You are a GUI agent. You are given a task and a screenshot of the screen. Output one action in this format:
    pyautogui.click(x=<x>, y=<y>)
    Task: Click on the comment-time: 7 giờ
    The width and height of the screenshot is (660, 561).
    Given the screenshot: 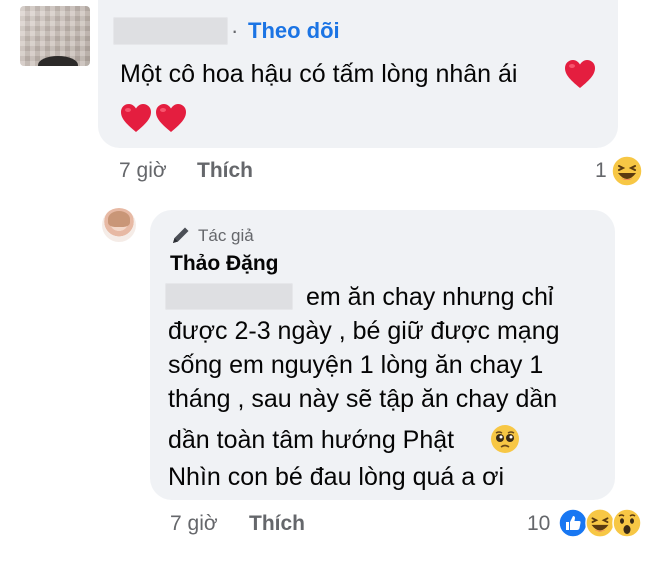 What is the action you would take?
    pyautogui.click(x=143, y=171)
    